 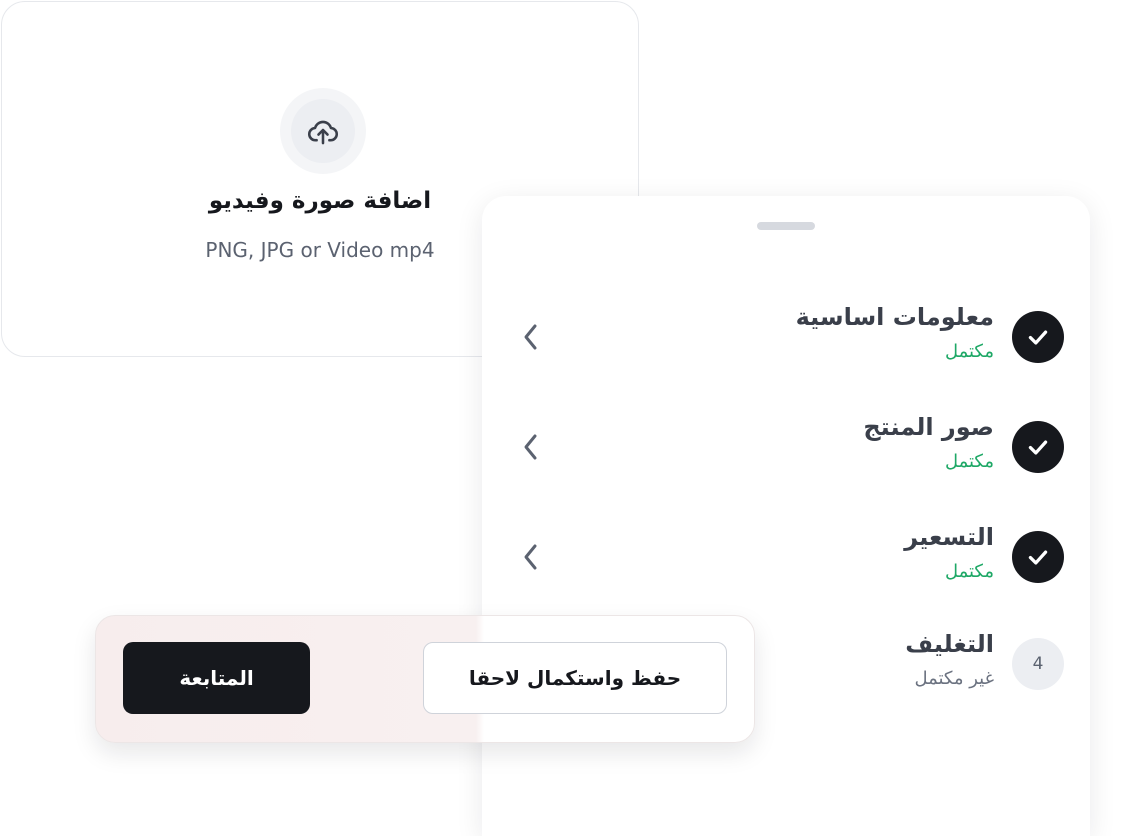 What do you see at coordinates (216, 678) in the screenshot?
I see `continue-button: المتابعة` at bounding box center [216, 678].